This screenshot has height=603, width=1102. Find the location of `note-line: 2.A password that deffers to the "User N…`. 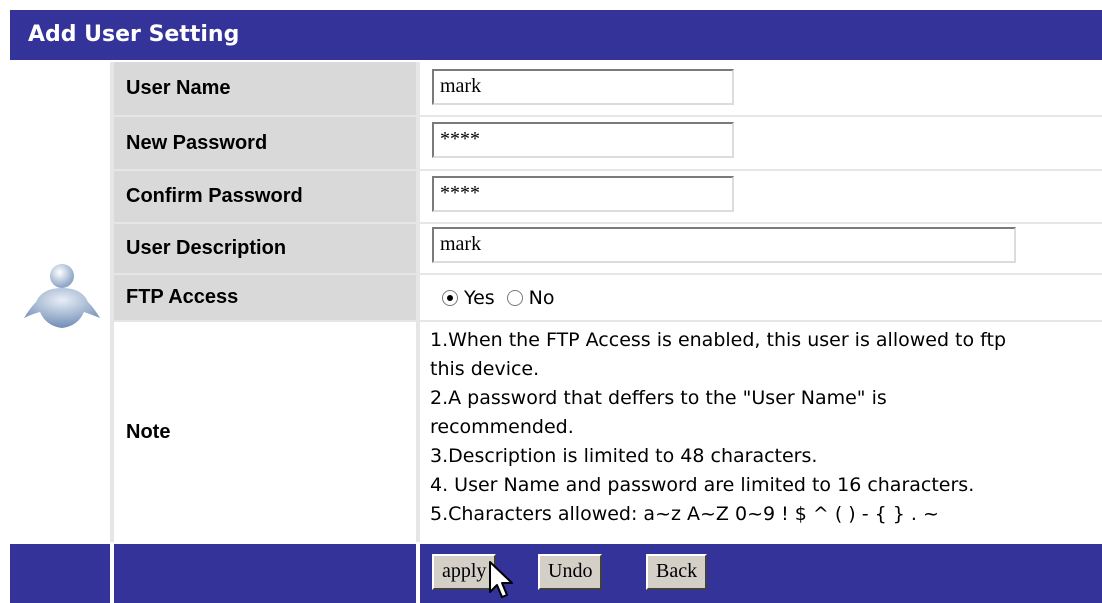

note-line: 2.A password that deffers to the "User N… is located at coordinates (658, 398).